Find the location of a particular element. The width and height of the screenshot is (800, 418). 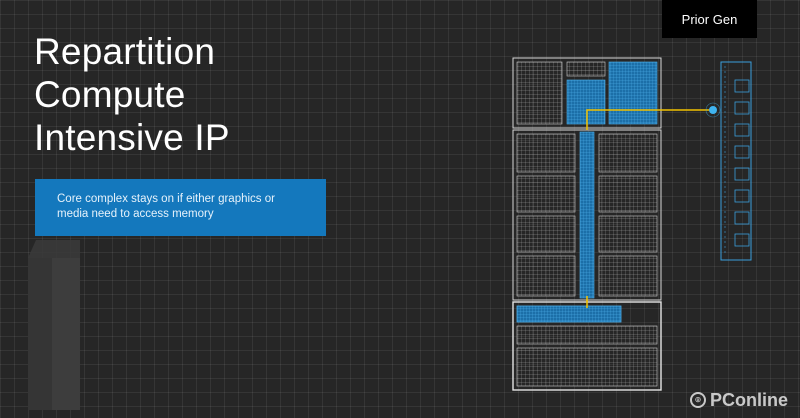

slide-title: Repartition Compute Intensive IP is located at coordinates (184, 94).